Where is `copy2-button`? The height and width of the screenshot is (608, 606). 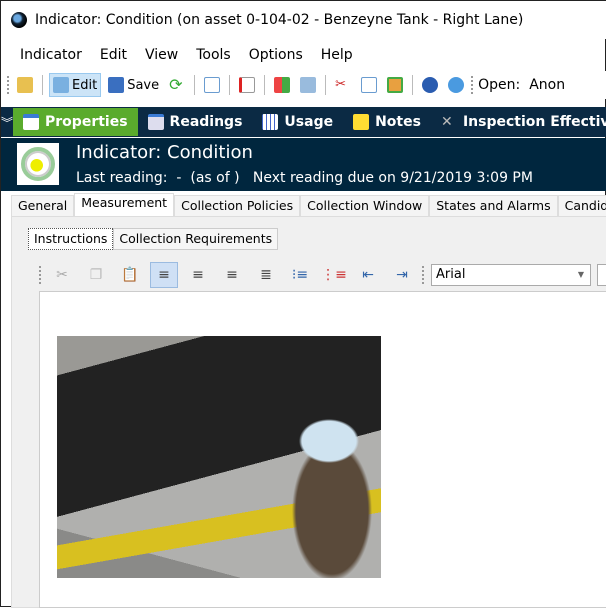 copy2-button is located at coordinates (369, 85).